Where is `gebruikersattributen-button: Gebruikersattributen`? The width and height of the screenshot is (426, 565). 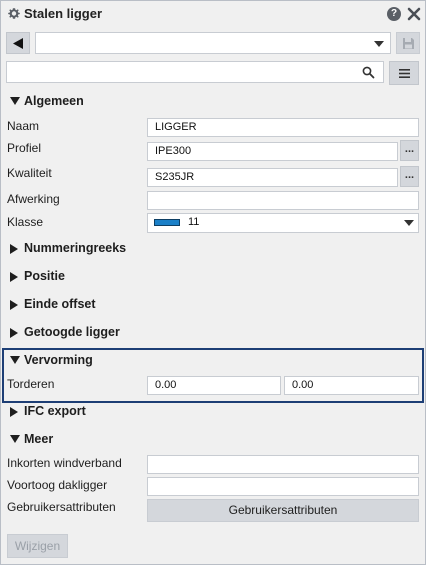
gebruikersattributen-button: Gebruikersattributen is located at coordinates (283, 510).